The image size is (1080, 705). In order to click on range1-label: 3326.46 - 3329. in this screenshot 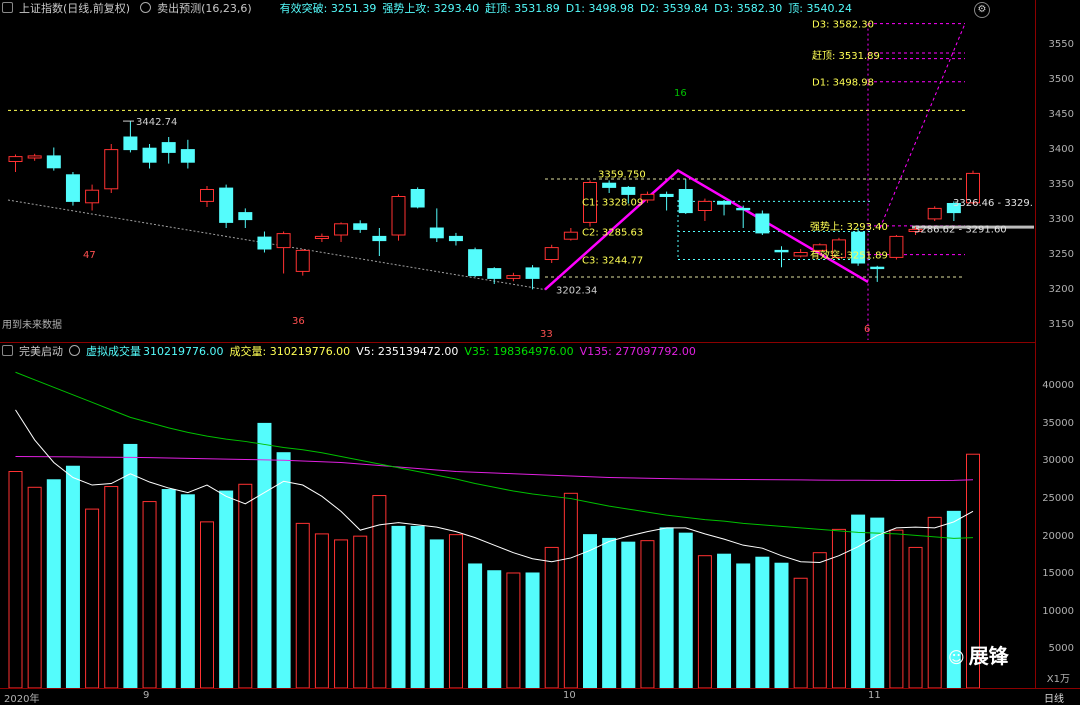, I will do `click(993, 203)`.